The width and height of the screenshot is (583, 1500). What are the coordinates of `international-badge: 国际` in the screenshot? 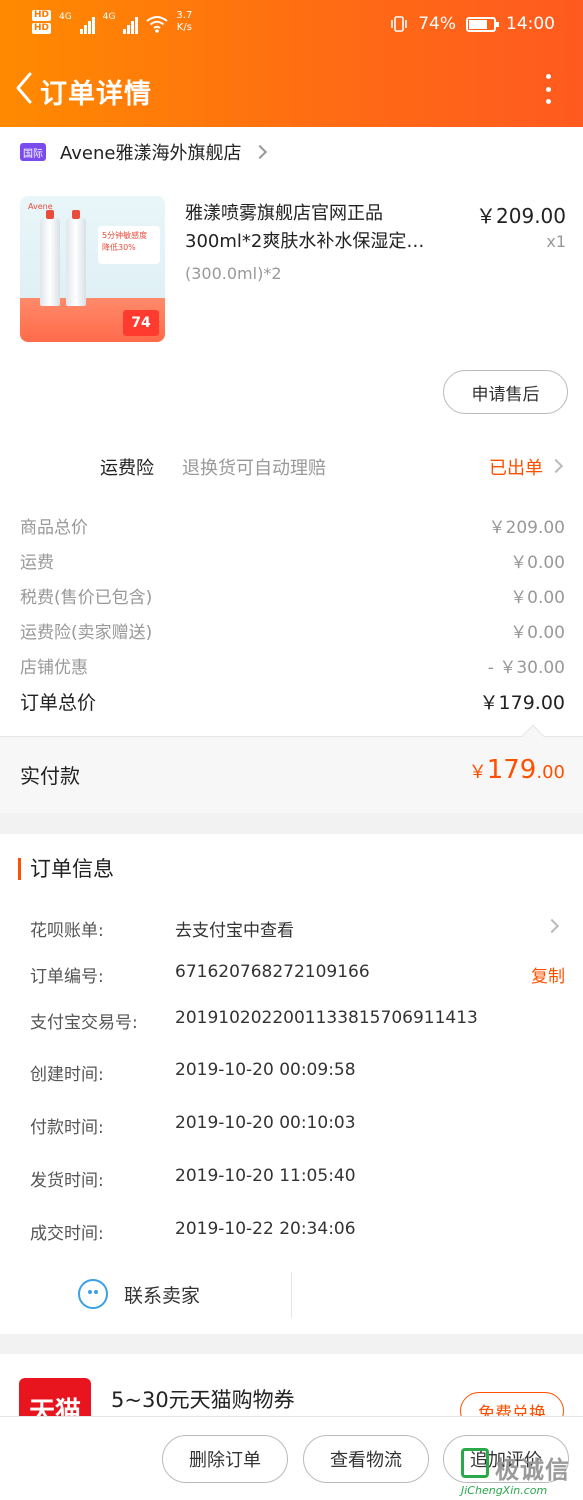 It's located at (33, 152).